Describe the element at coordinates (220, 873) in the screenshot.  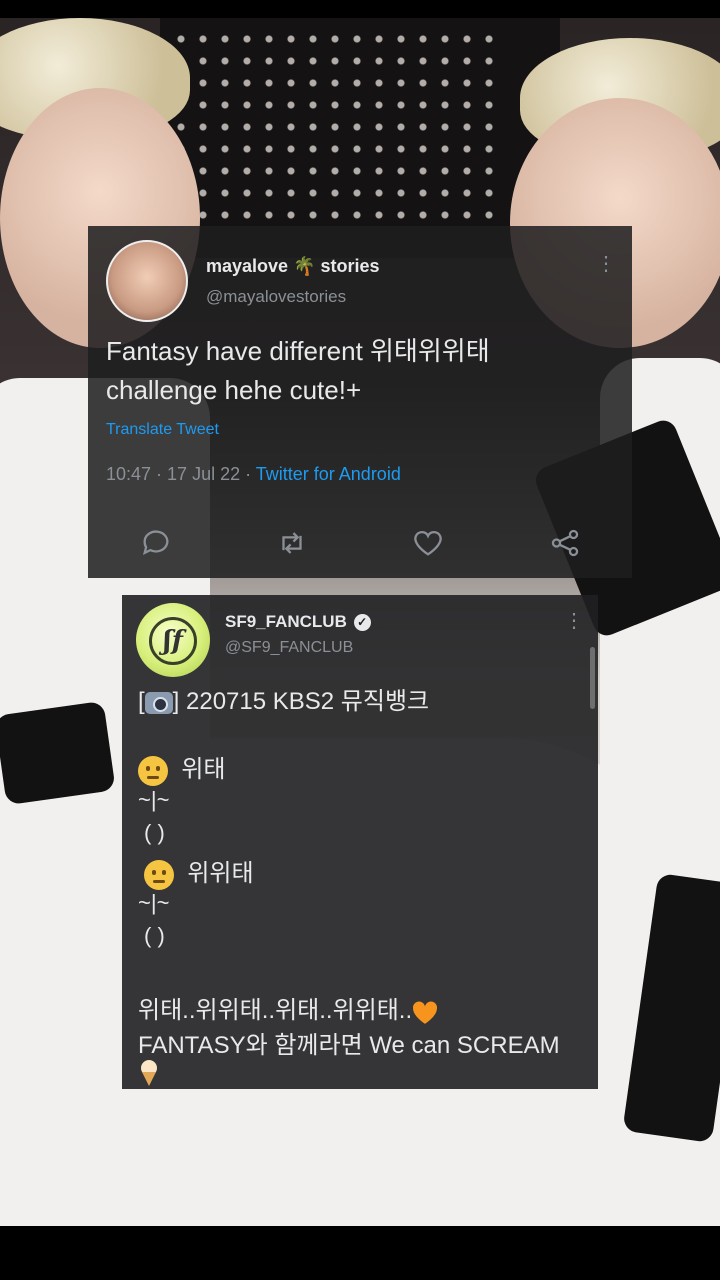
I see `tweet-line-text: 위위태` at that location.